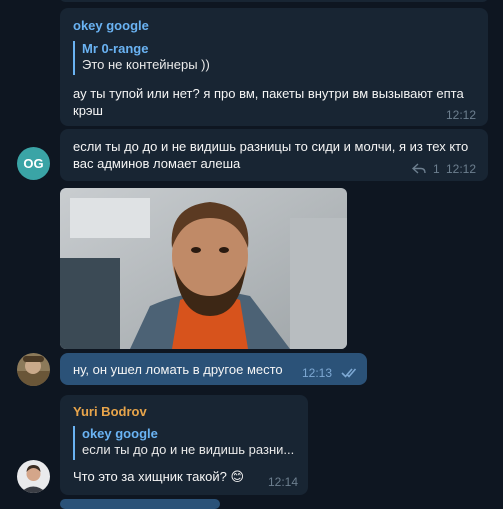 The image size is (503, 509). I want to click on avatar-okey-google: OG, so click(33, 163).